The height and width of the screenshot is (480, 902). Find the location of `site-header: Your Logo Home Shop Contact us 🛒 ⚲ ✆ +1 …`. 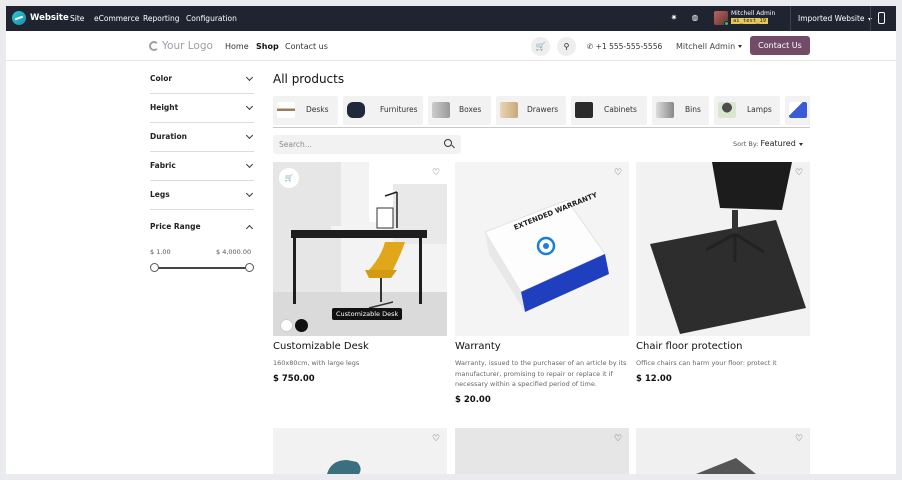

site-header: Your Logo Home Shop Contact us 🛒 ⚲ ✆ +1 … is located at coordinates (451, 46).